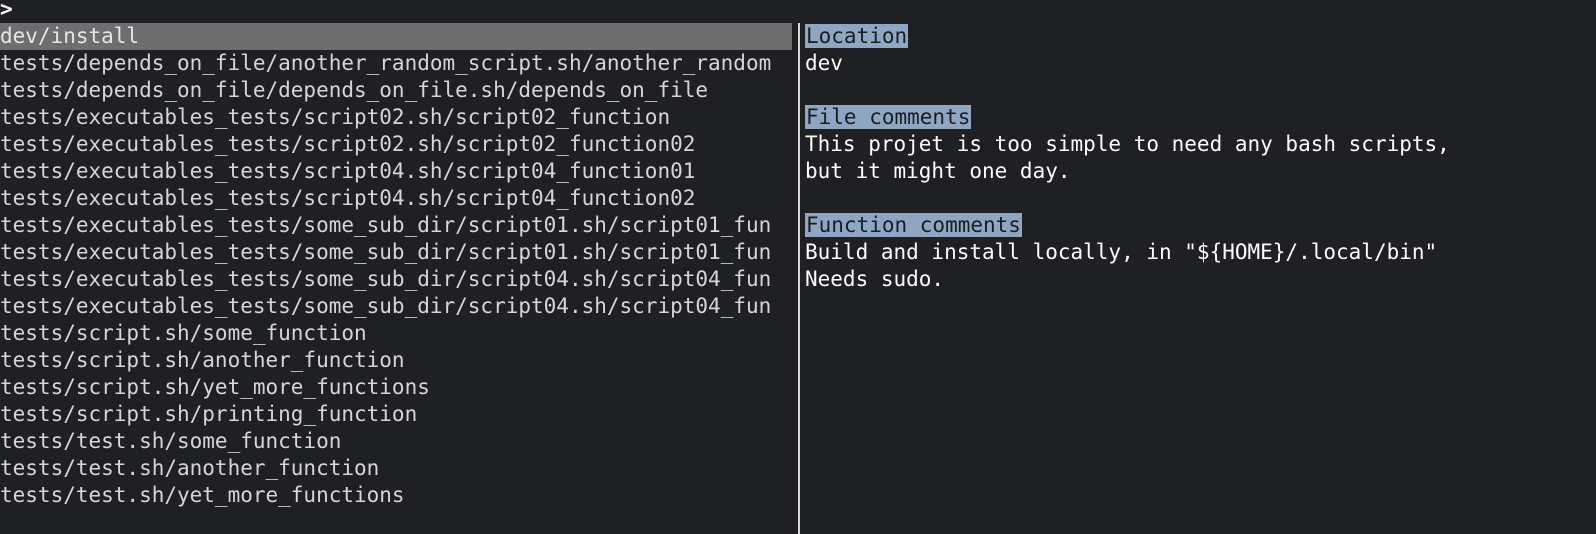 This screenshot has height=534, width=1596. What do you see at coordinates (938, 171) in the screenshot?
I see `file-comments-line: but it might one day.` at bounding box center [938, 171].